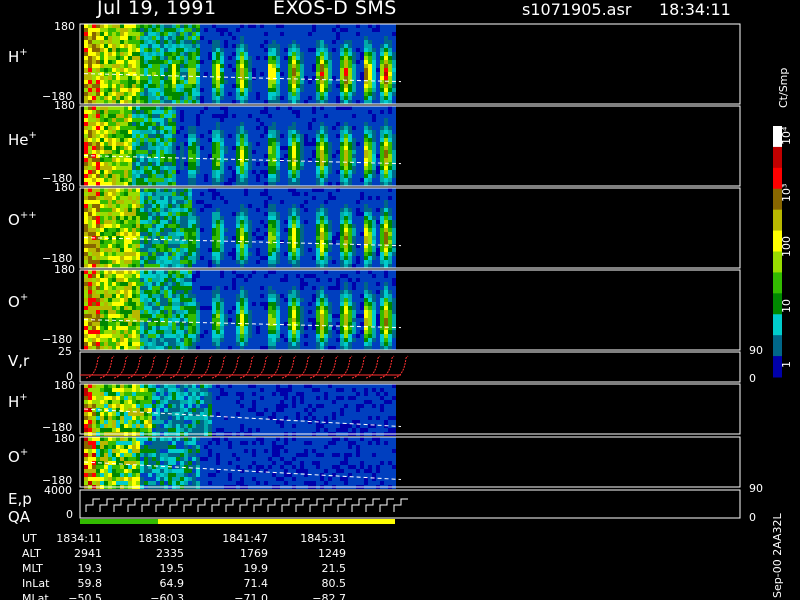 Image resolution: width=800 pixels, height=600 pixels. What do you see at coordinates (35, 596) in the screenshot?
I see `footer-label-mlat: MLat` at bounding box center [35, 596].